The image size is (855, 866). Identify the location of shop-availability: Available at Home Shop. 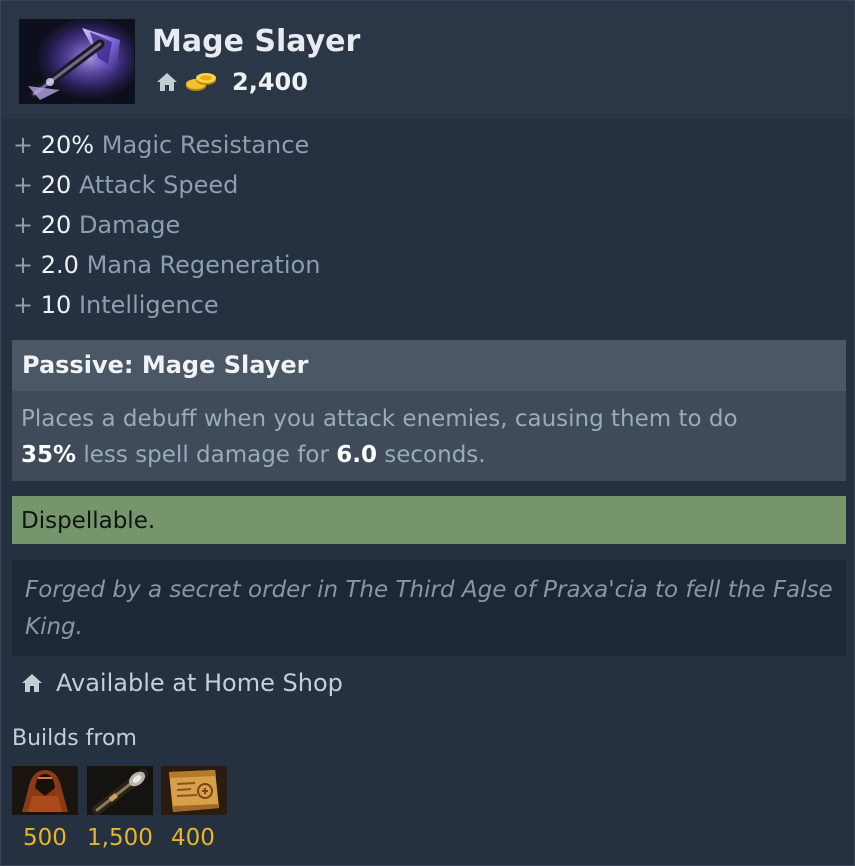
(182, 683).